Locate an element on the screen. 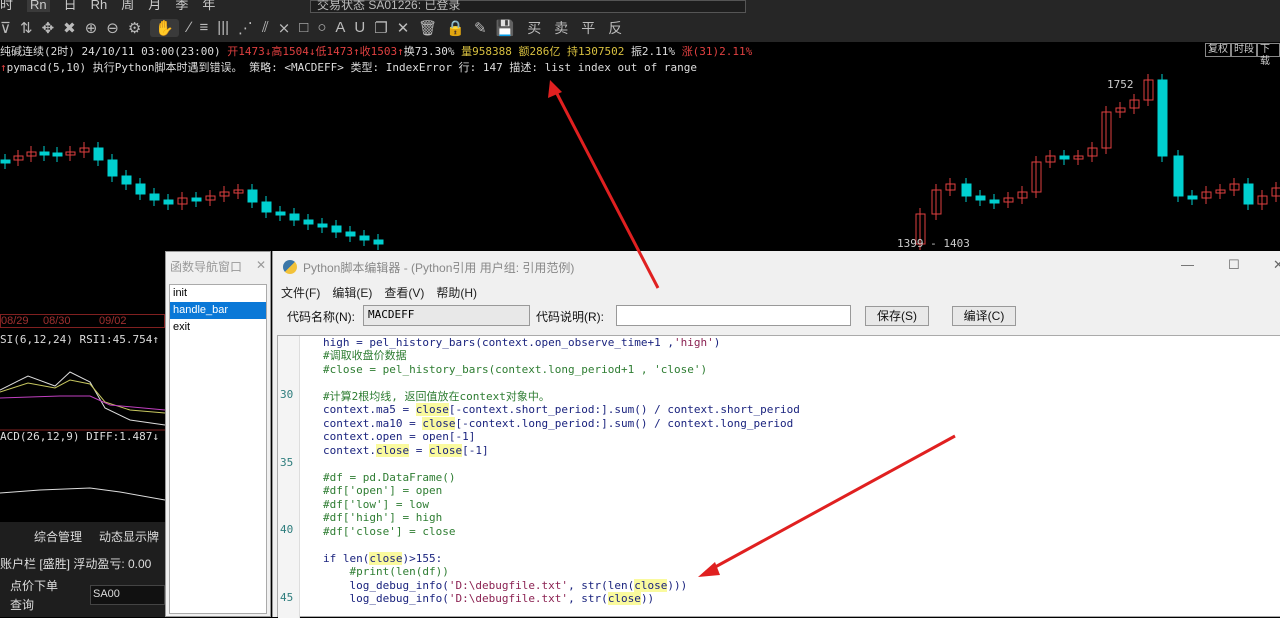 This screenshot has width=1280, height=618. adjust-button: 复权 is located at coordinates (1218, 50).